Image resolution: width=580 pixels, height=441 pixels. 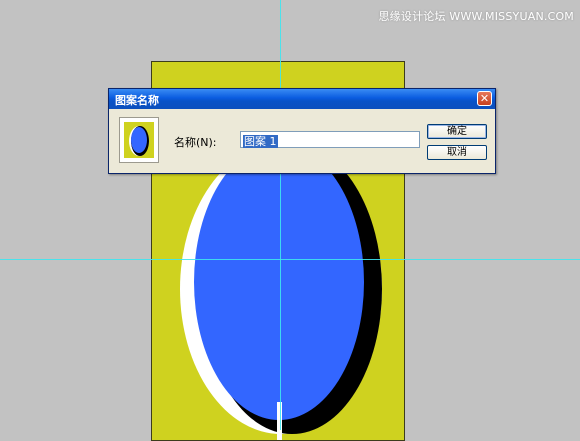 I want to click on close-button: ✕, so click(x=484, y=98).